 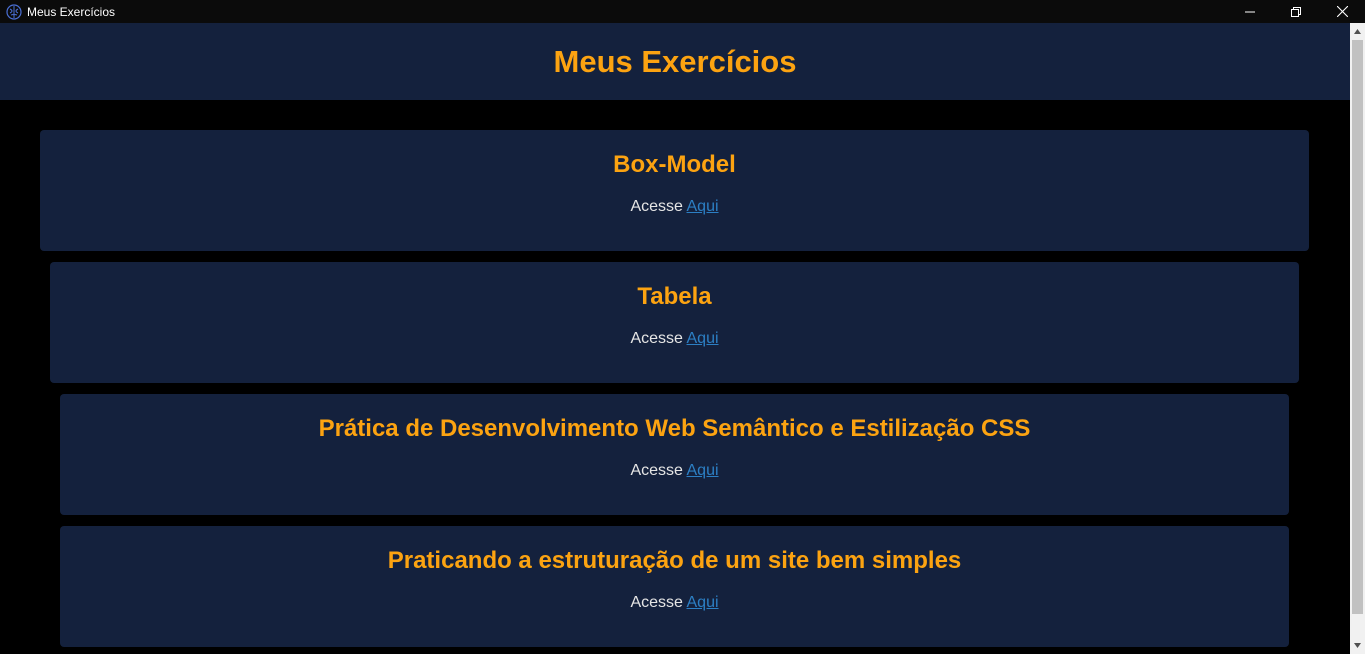 I want to click on scroll-up-arrow-icon, so click(x=1357, y=31).